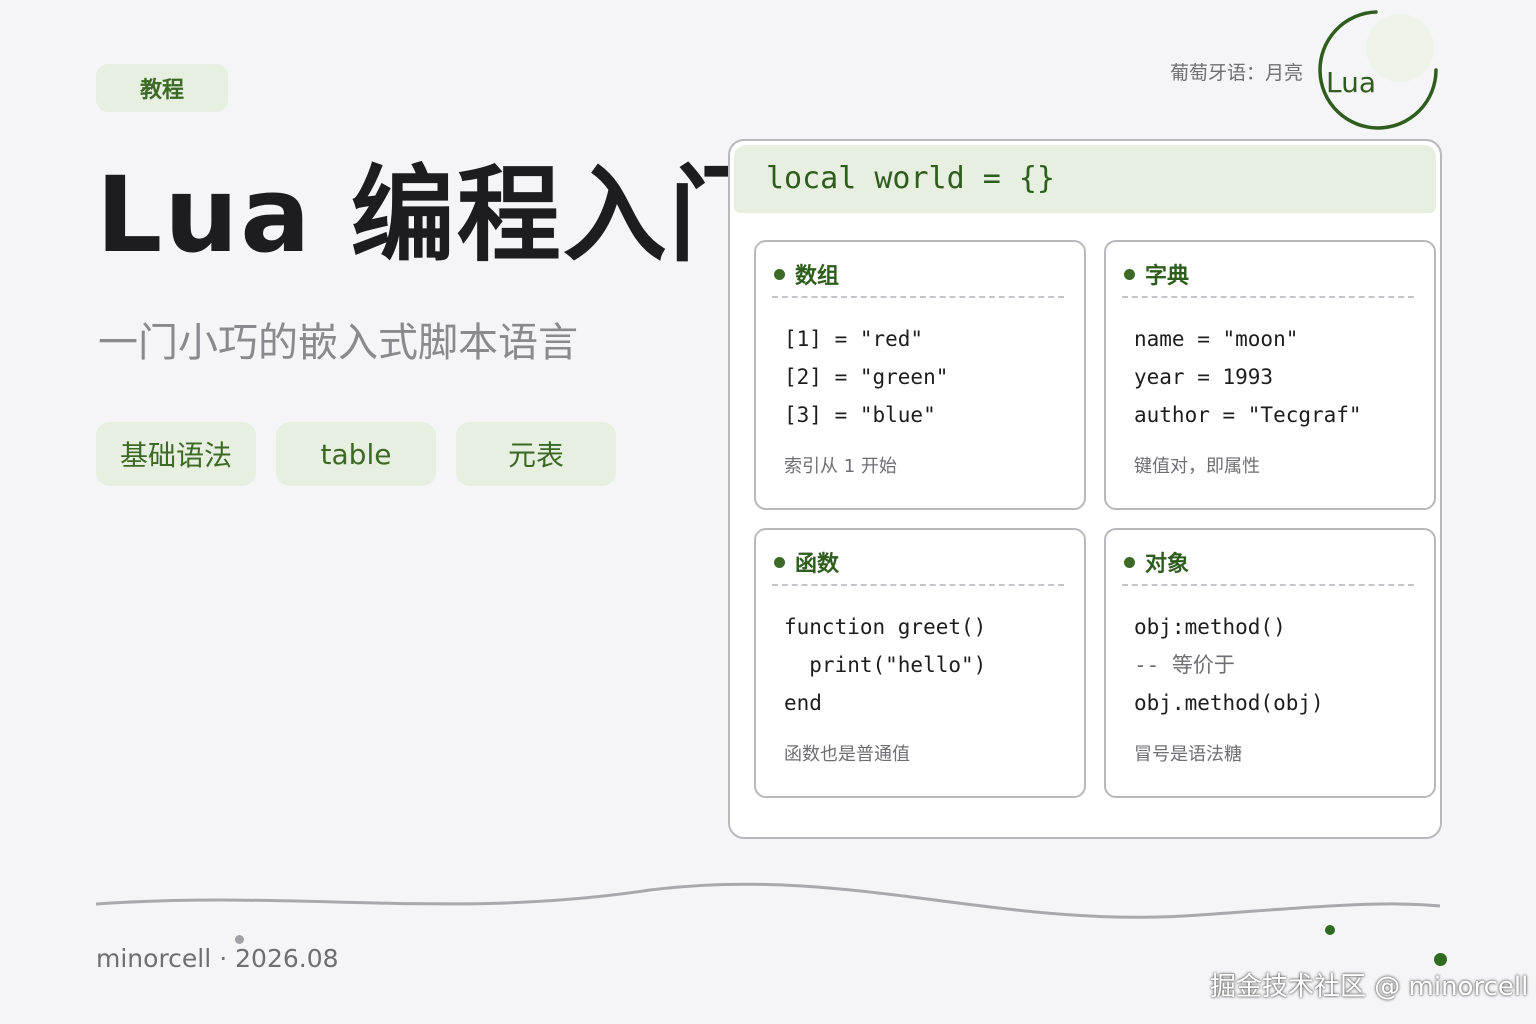  Describe the element at coordinates (1351, 82) in the screenshot. I see `logo-text: Lua` at that location.